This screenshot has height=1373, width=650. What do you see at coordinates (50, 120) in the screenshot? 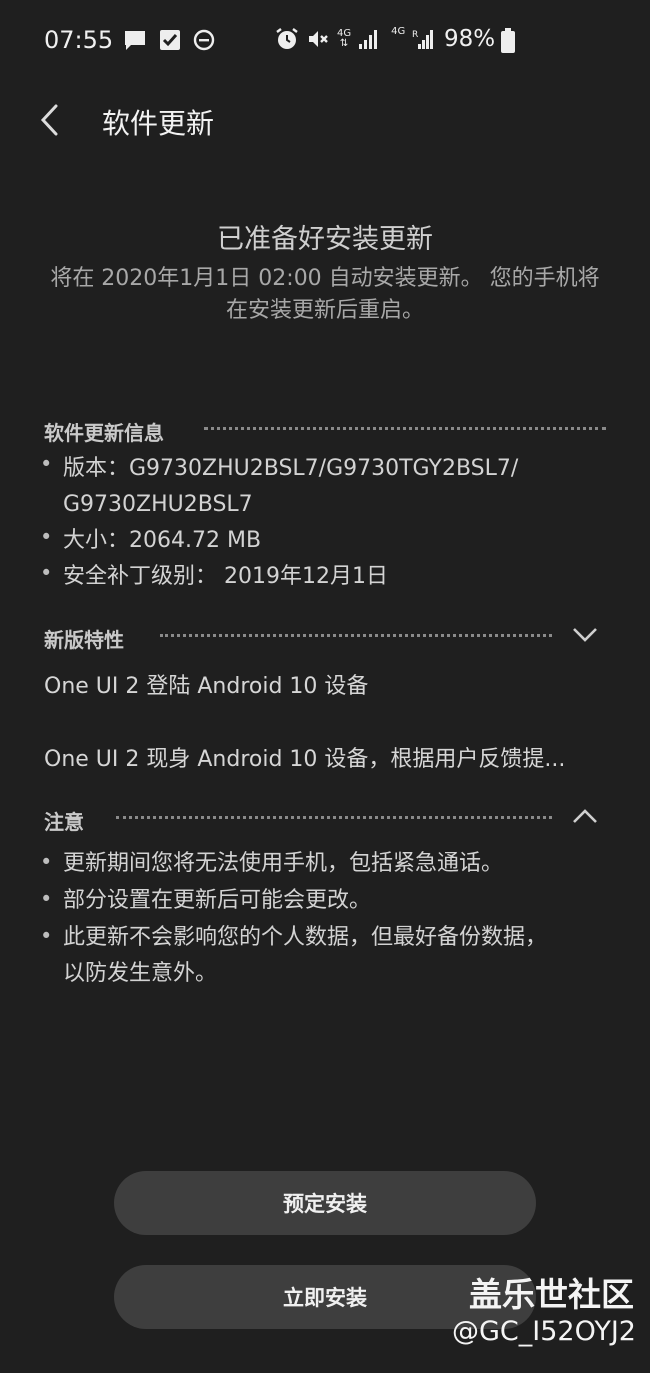
I see `back-arrow-icon` at bounding box center [50, 120].